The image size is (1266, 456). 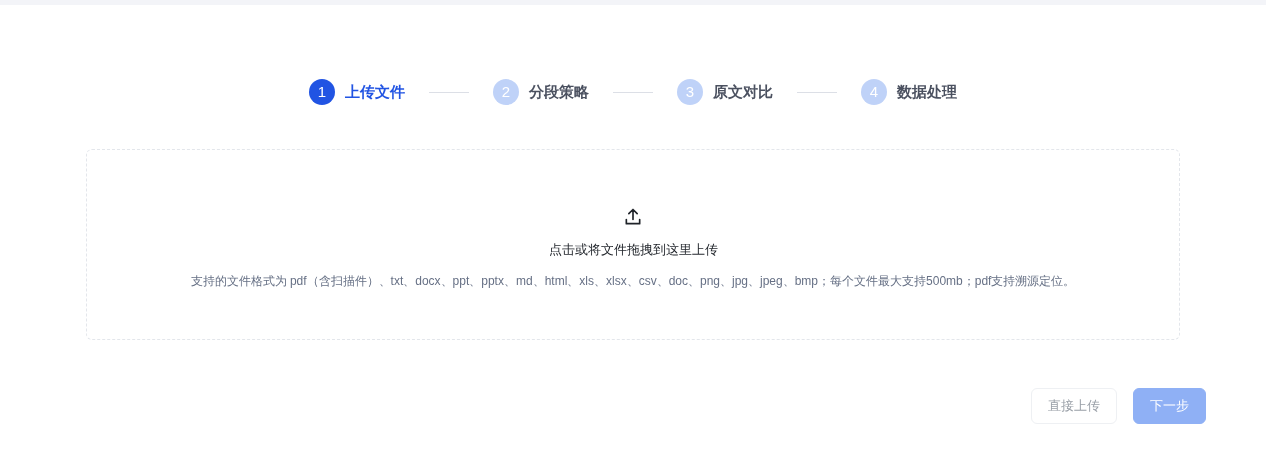 What do you see at coordinates (633, 281) in the screenshot?
I see `upload-hint: 支持的文件格式为 pdf（含扫描件）、txt、docx、ppt、pptx、md、html、xls、xlsx、csv、doc、png、jpg、jpeg、bmp；每个文件最大支持500mb；pdf支持溯源定位。` at bounding box center [633, 281].